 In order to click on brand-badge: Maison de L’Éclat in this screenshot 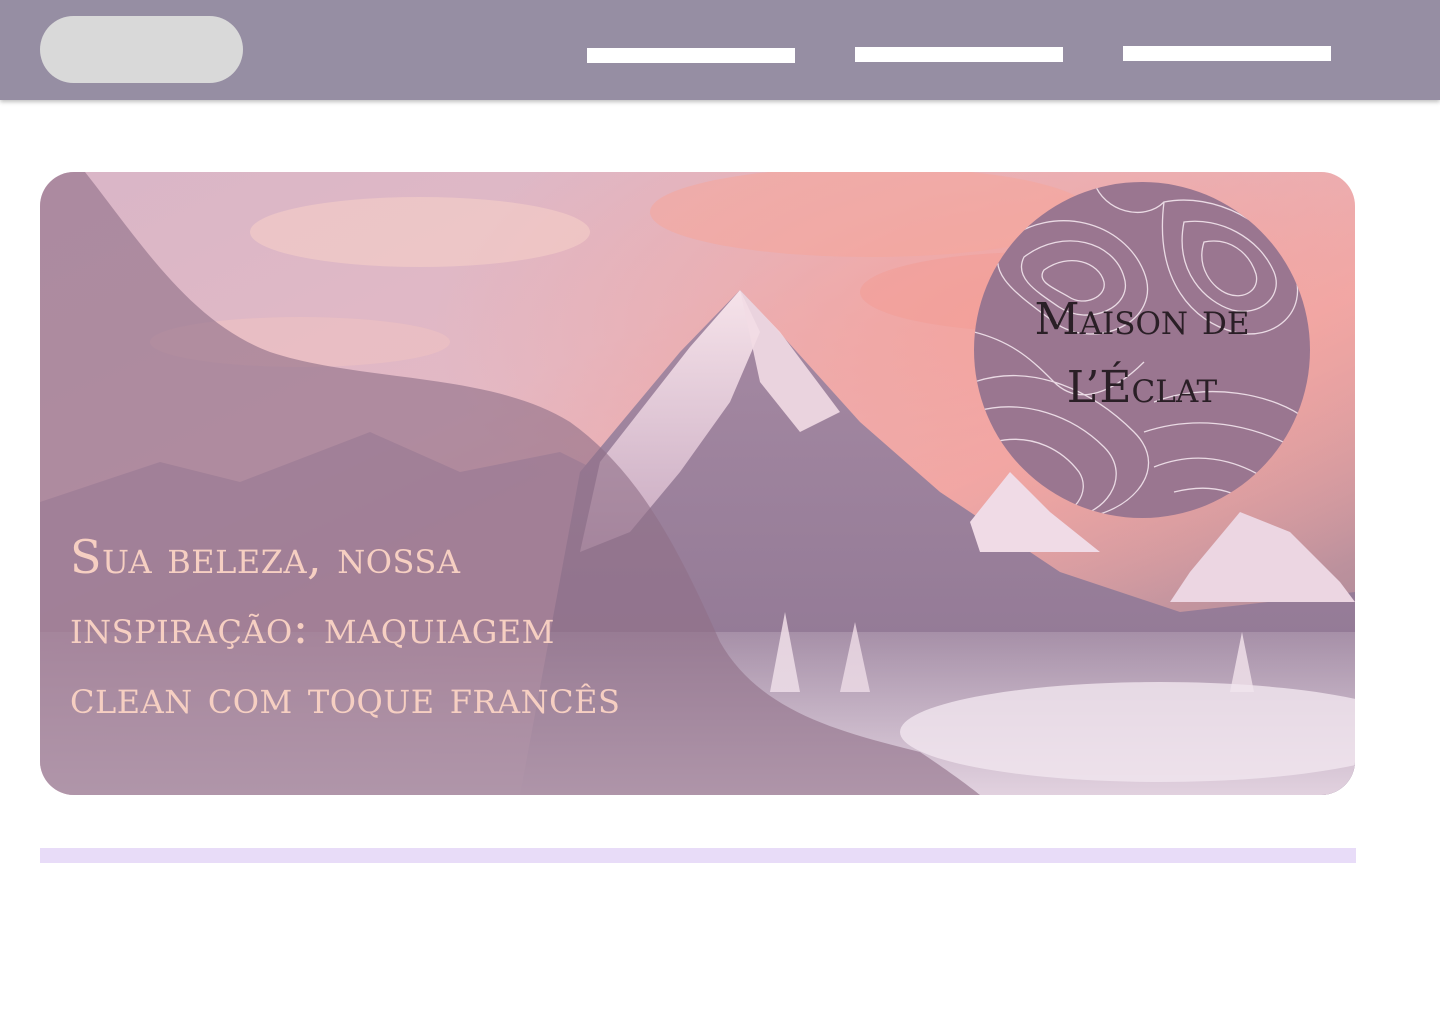, I will do `click(1142, 350)`.